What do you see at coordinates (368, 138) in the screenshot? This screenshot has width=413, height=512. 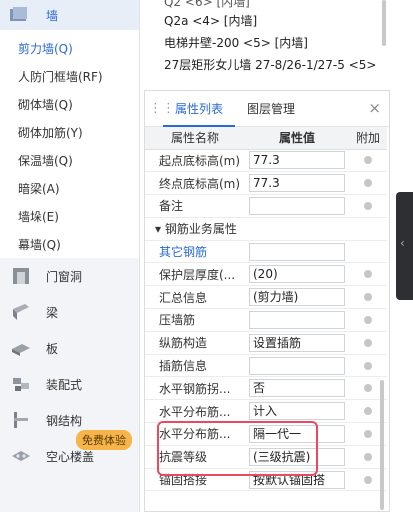 I see `header-extra: 附加` at bounding box center [368, 138].